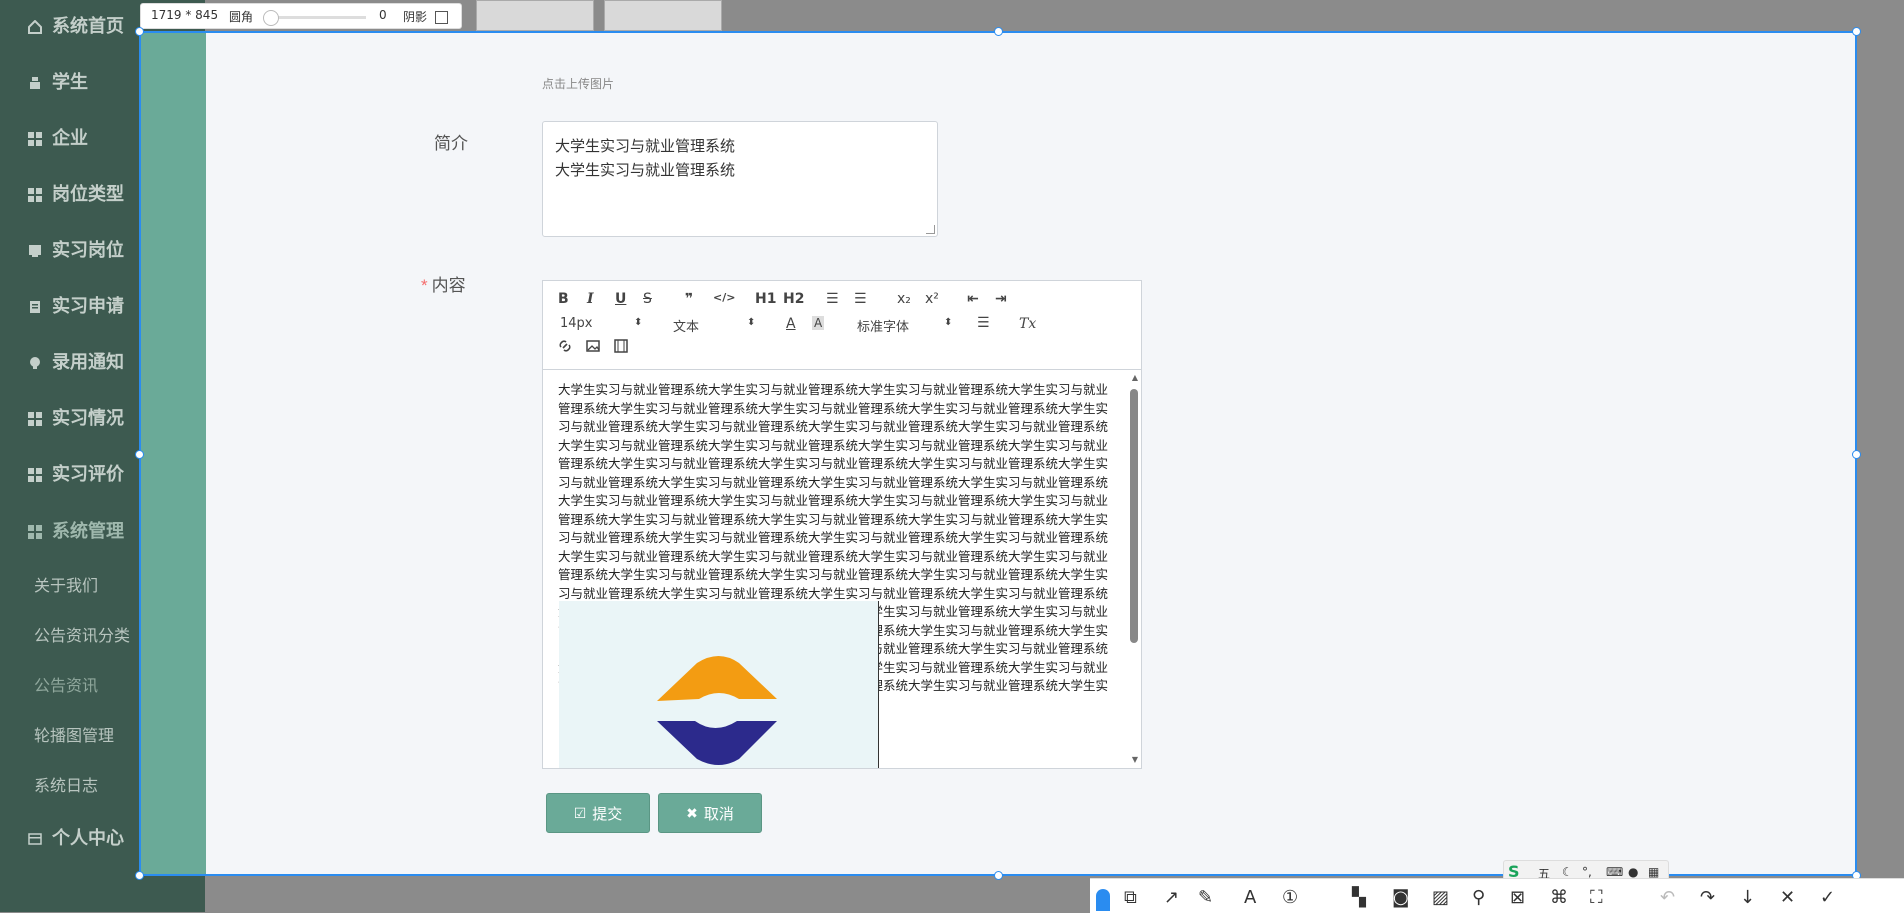  Describe the element at coordinates (602, 323) in the screenshot. I see `font-size-select: 14px ⬍` at that location.